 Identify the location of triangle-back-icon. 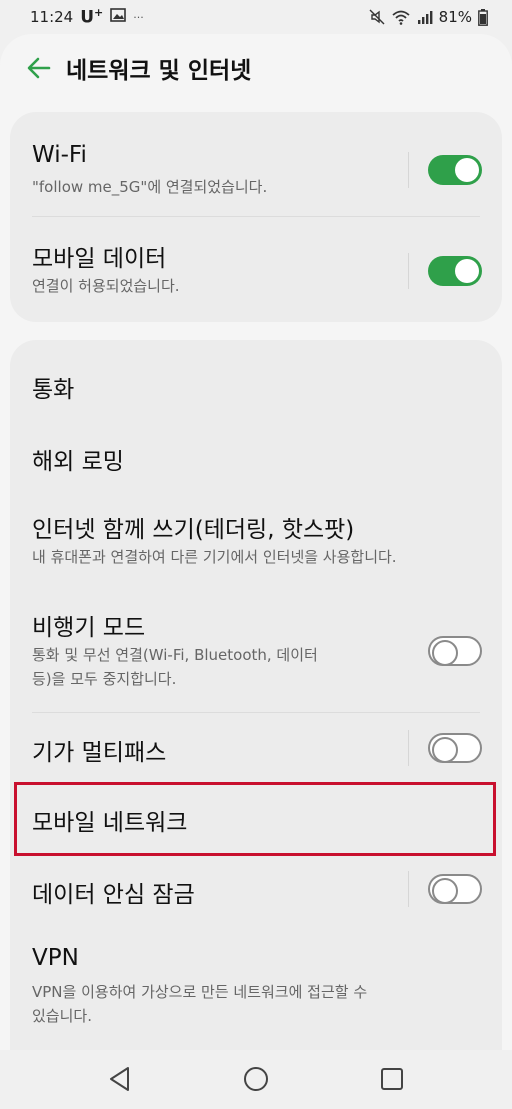
(119, 1079).